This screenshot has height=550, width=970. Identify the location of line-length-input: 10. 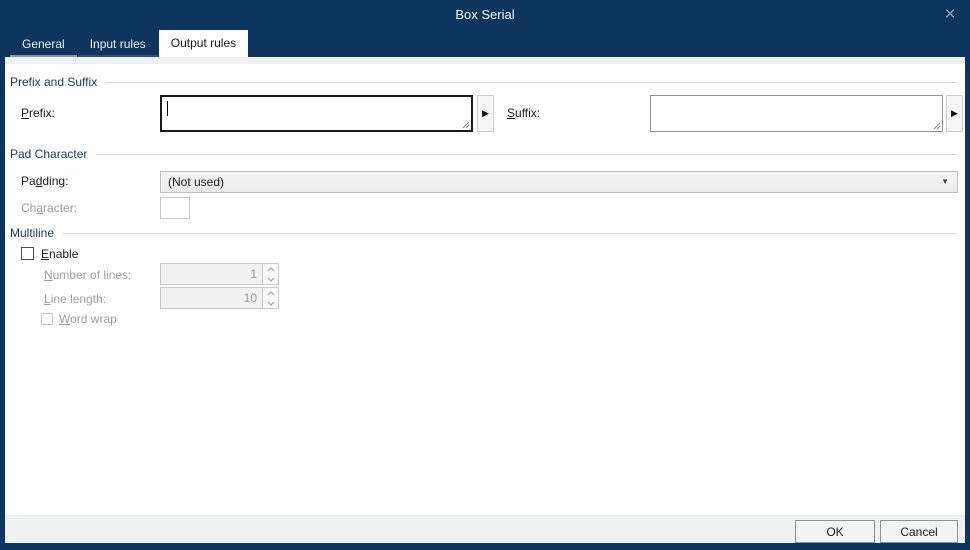
(211, 298).